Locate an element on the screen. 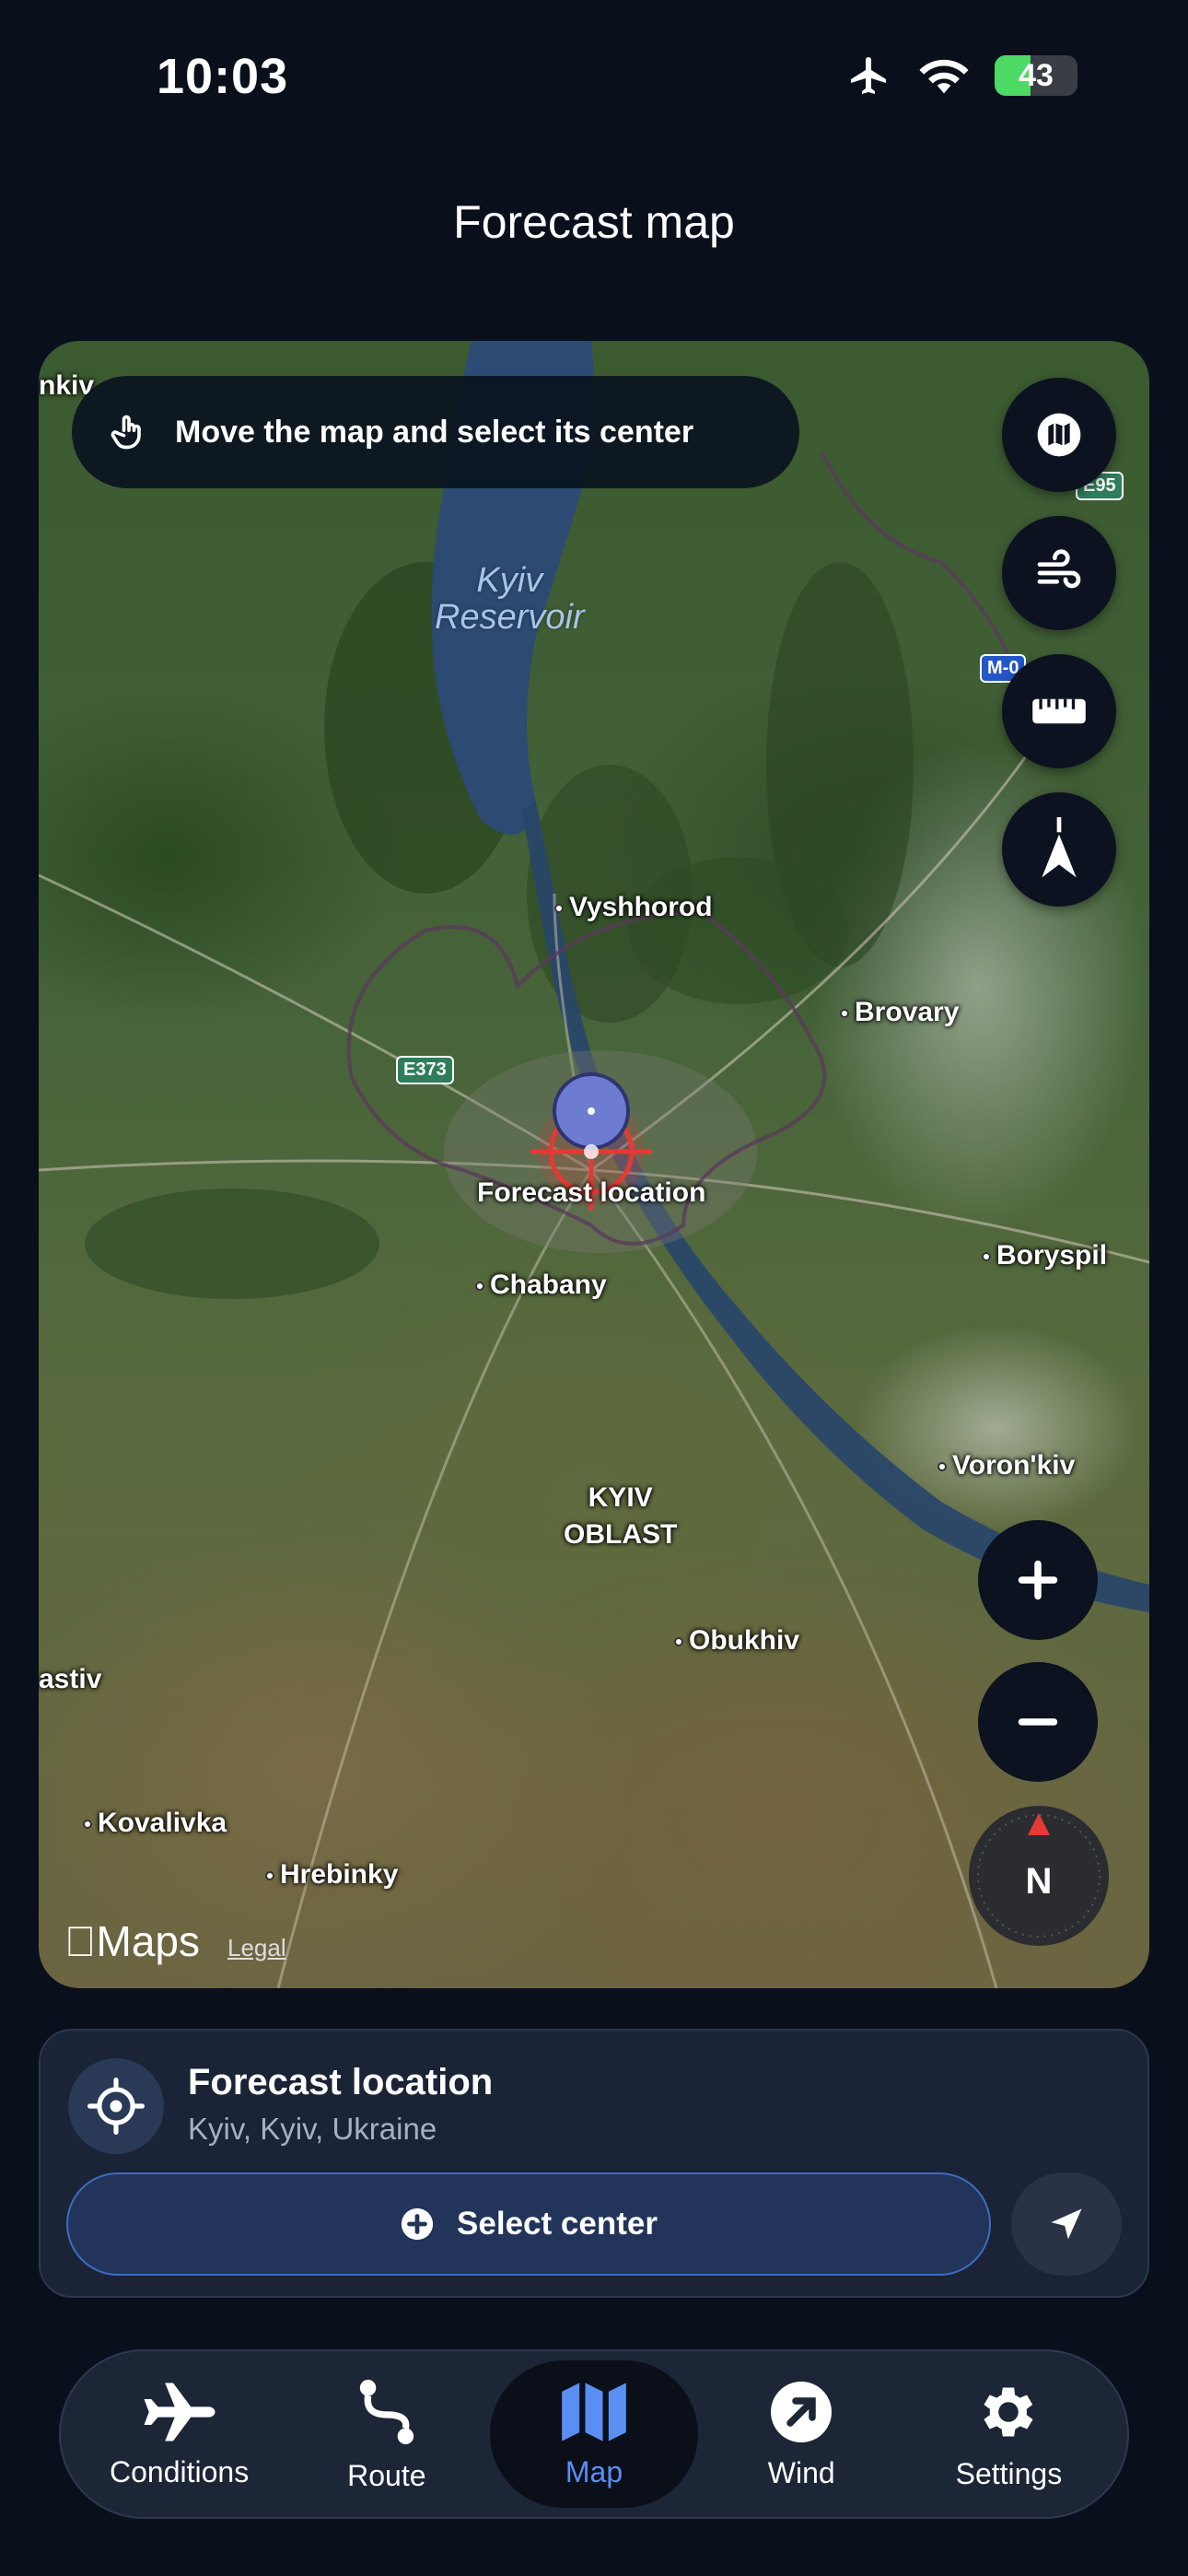 Image resolution: width=1188 pixels, height=2576 pixels. tab-bar: Conditions Route Map Wind Settings is located at coordinates (594, 2434).